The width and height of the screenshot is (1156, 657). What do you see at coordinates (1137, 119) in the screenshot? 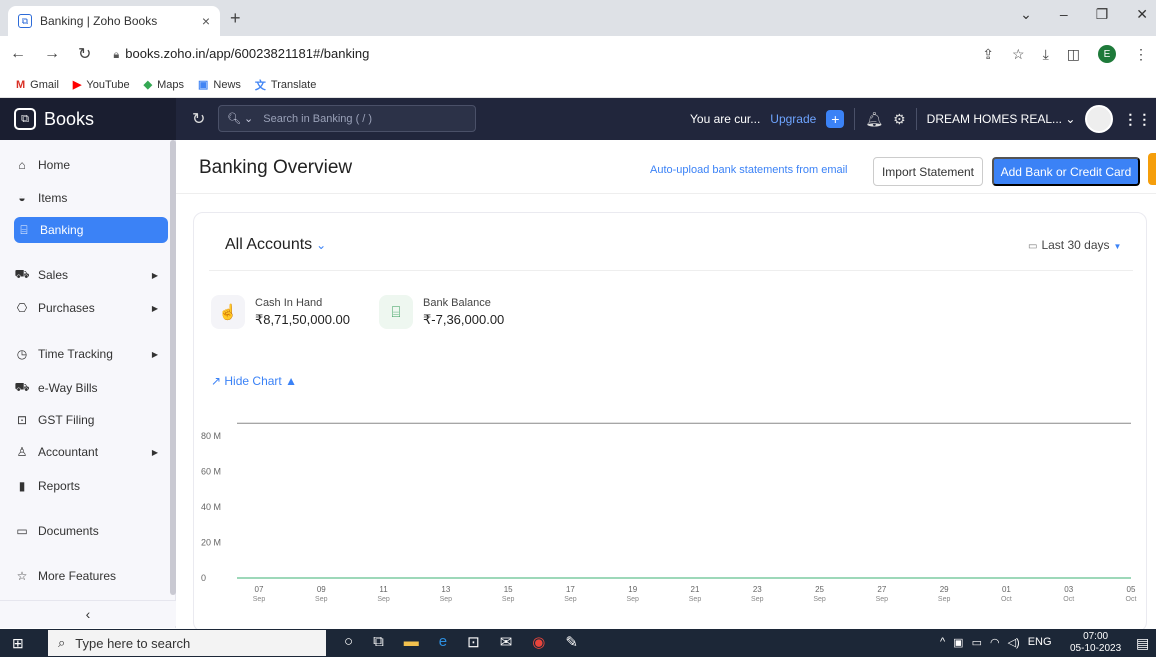
I see `app-grid-icon: ⋮⋮` at bounding box center [1137, 119].